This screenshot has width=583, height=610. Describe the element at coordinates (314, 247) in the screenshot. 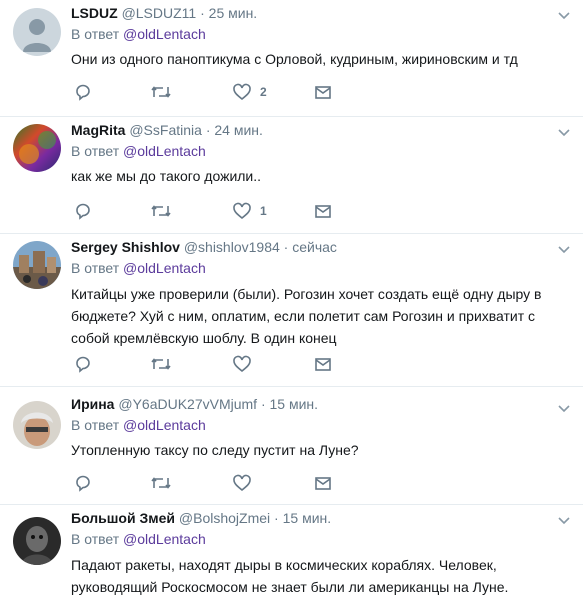

I see `timestamp: сейчас` at that location.